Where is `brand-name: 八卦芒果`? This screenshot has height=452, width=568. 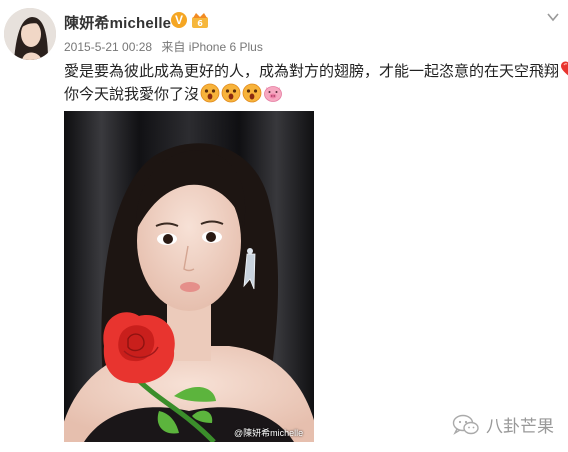
brand-name: 八卦芒果 is located at coordinates (520, 426).